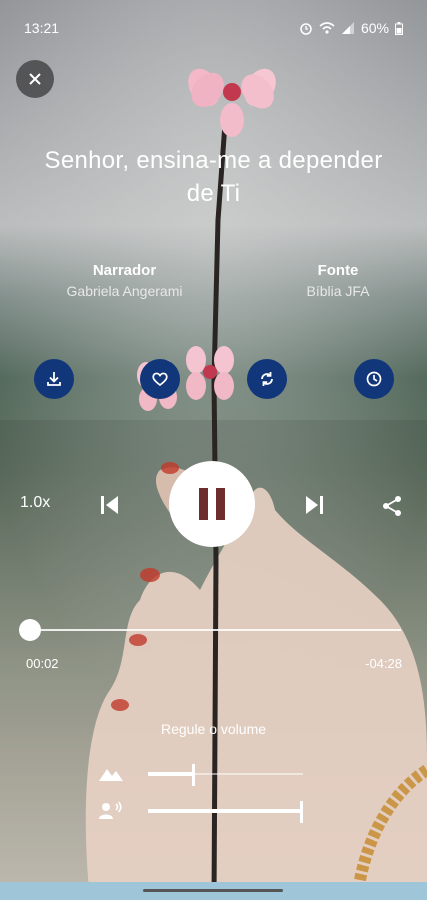  I want to click on favorite-button, so click(160, 379).